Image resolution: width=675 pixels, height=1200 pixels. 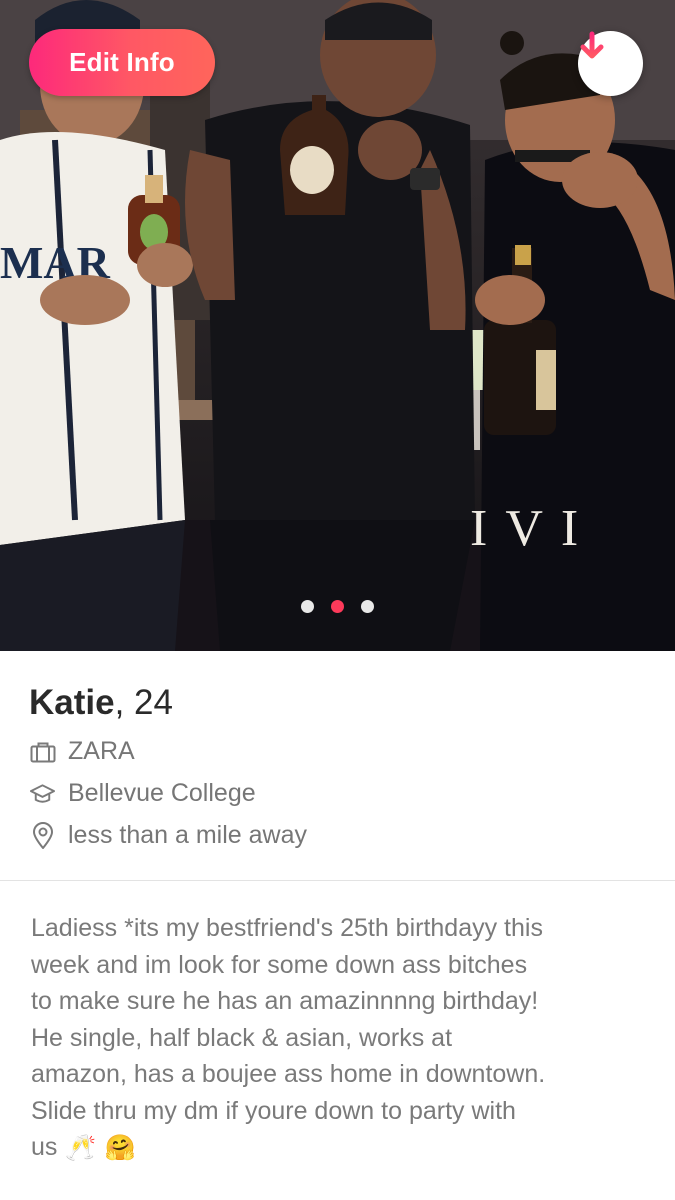 I want to click on shirt-text: IVI, so click(x=533, y=528).